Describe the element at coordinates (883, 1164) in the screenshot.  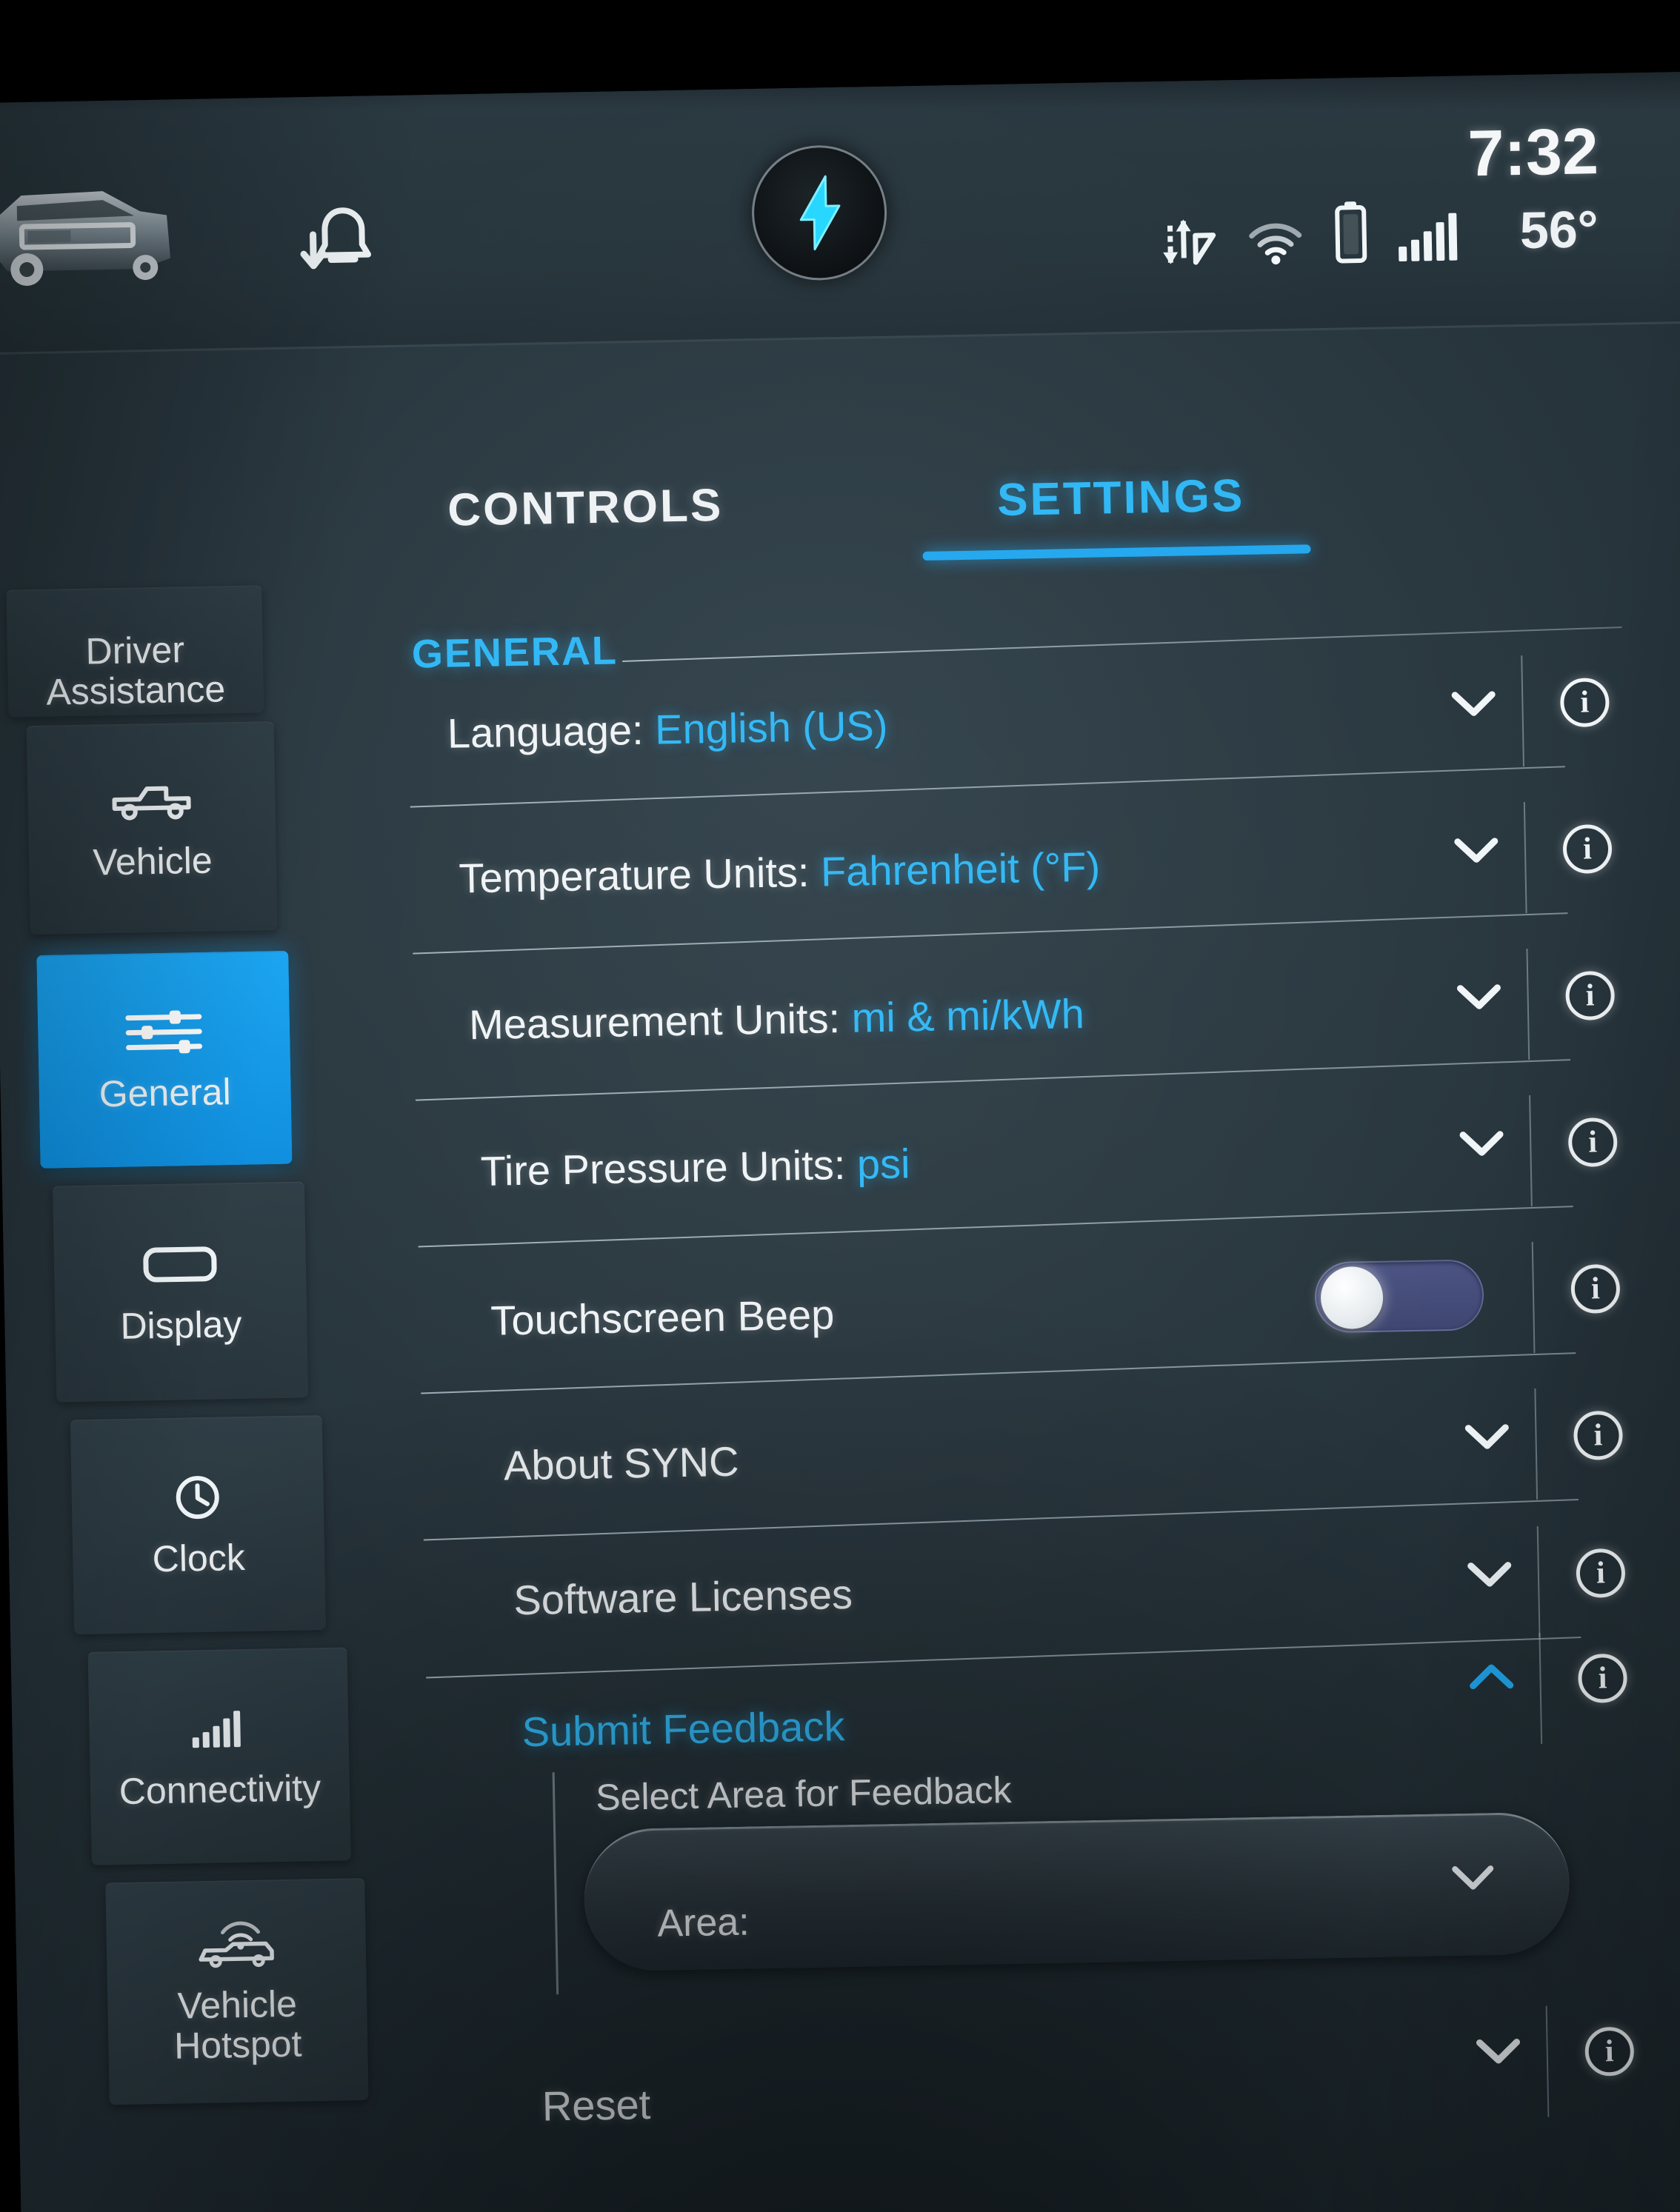
I see `row-value: psi` at that location.